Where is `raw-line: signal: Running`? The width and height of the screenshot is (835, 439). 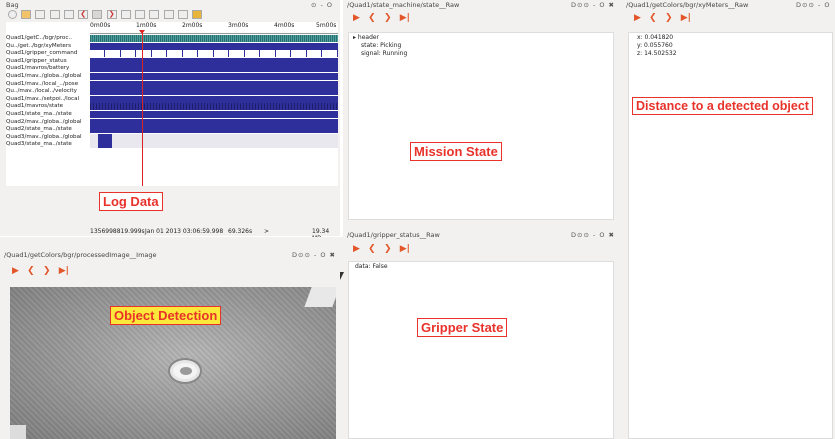 raw-line: signal: Running is located at coordinates (384, 53).